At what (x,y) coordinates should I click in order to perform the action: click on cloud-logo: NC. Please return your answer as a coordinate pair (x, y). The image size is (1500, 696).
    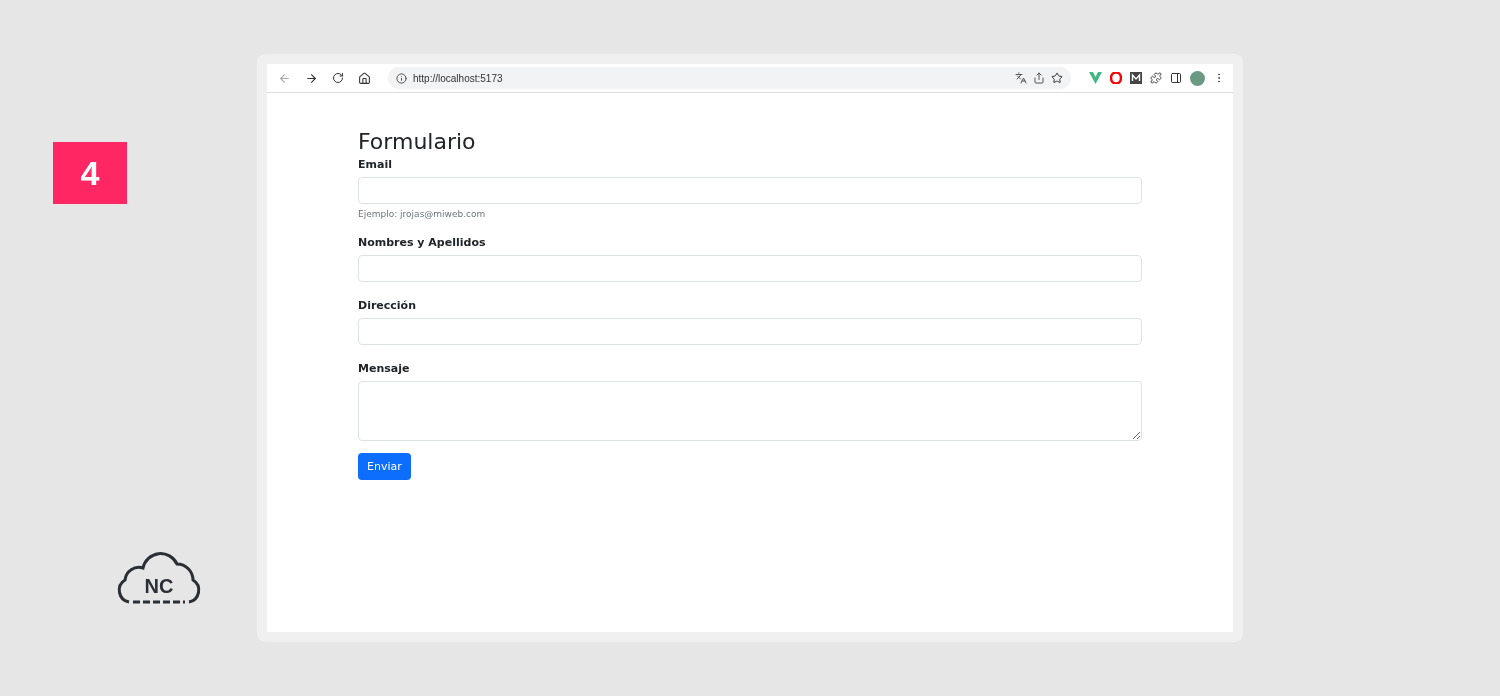
    Looking at the image, I should click on (159, 578).